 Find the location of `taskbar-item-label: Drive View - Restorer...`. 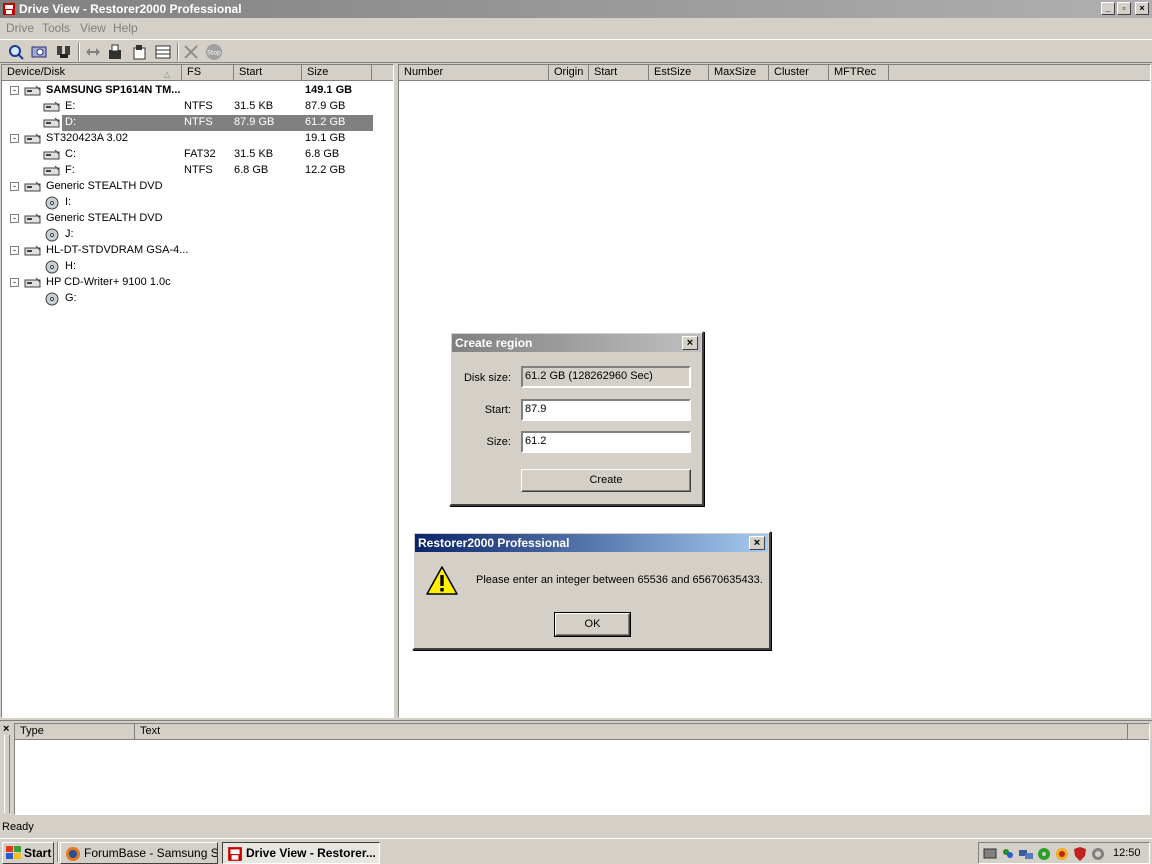

taskbar-item-label: Drive View - Restorer... is located at coordinates (311, 853).